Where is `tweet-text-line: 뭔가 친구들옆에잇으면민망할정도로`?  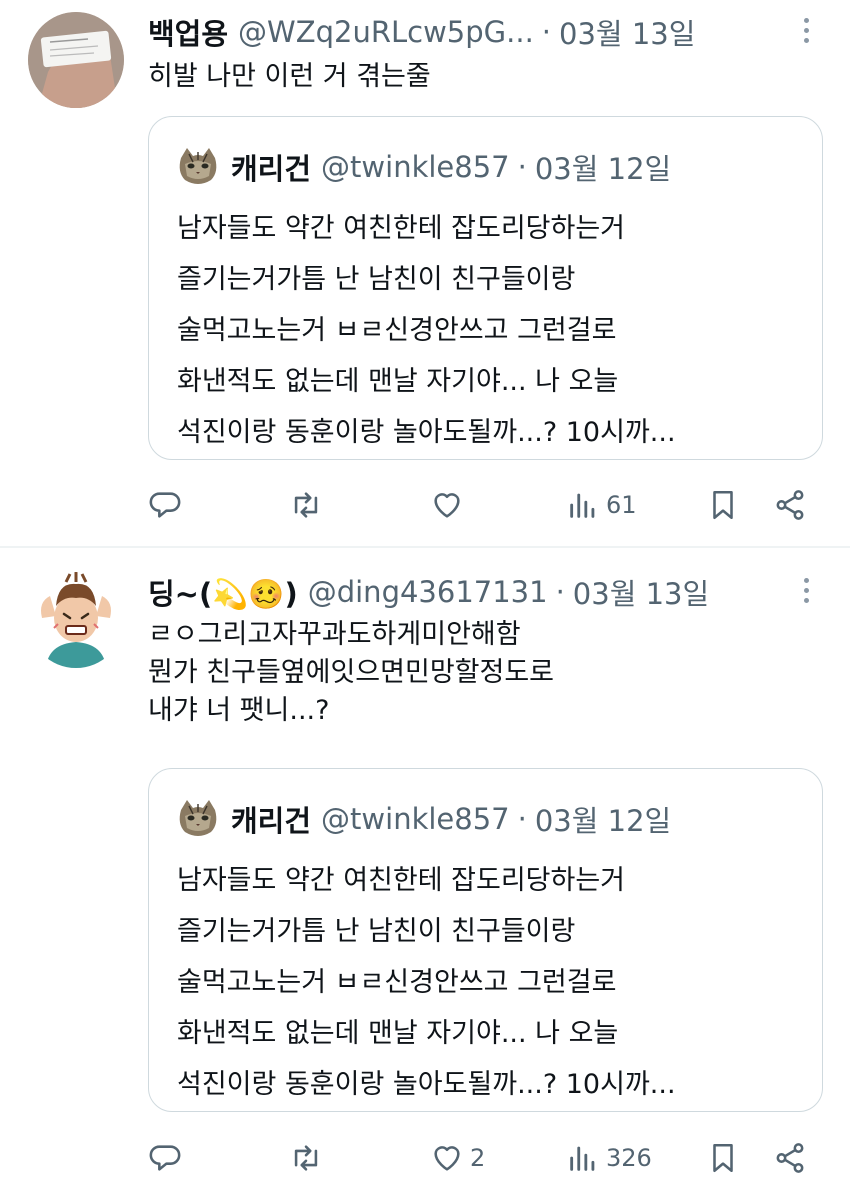
tweet-text-line: 뭔가 친구들옆에잇으면민망할정도로 is located at coordinates (351, 672).